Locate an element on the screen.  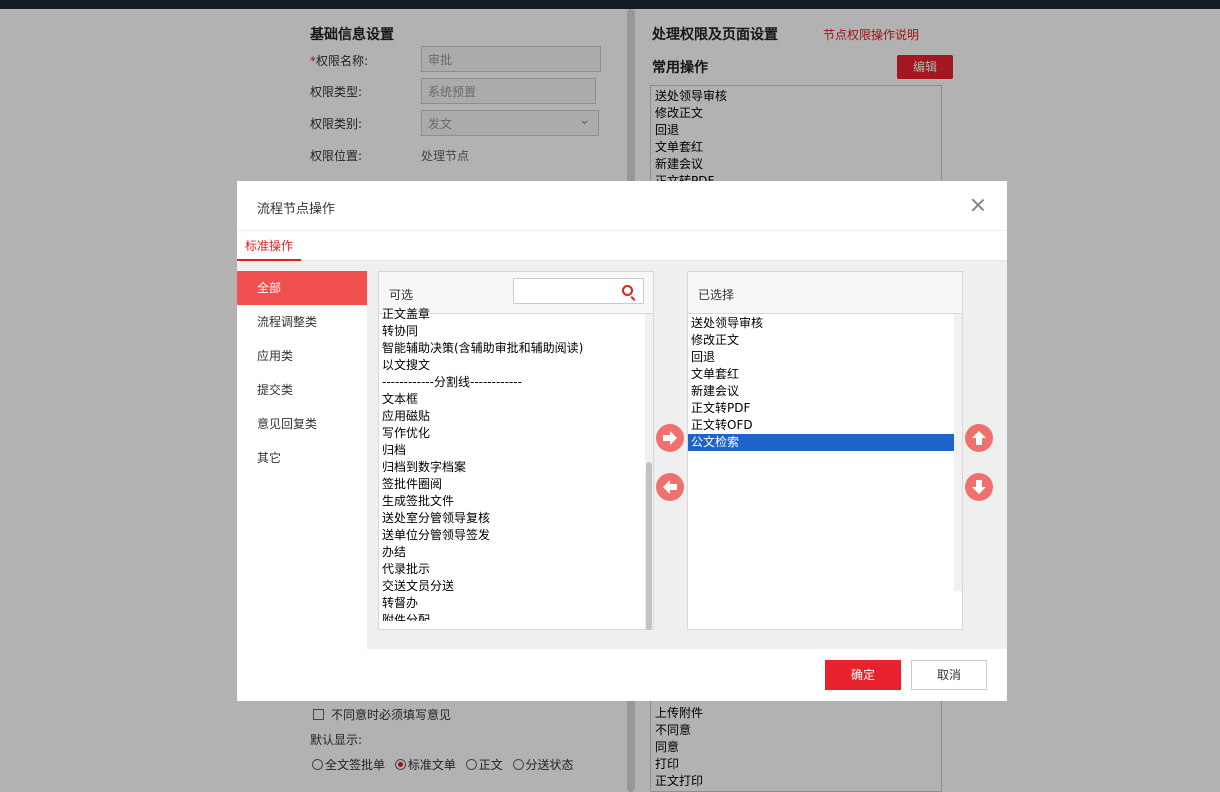
list-item: 文单套红 is located at coordinates (825, 374).